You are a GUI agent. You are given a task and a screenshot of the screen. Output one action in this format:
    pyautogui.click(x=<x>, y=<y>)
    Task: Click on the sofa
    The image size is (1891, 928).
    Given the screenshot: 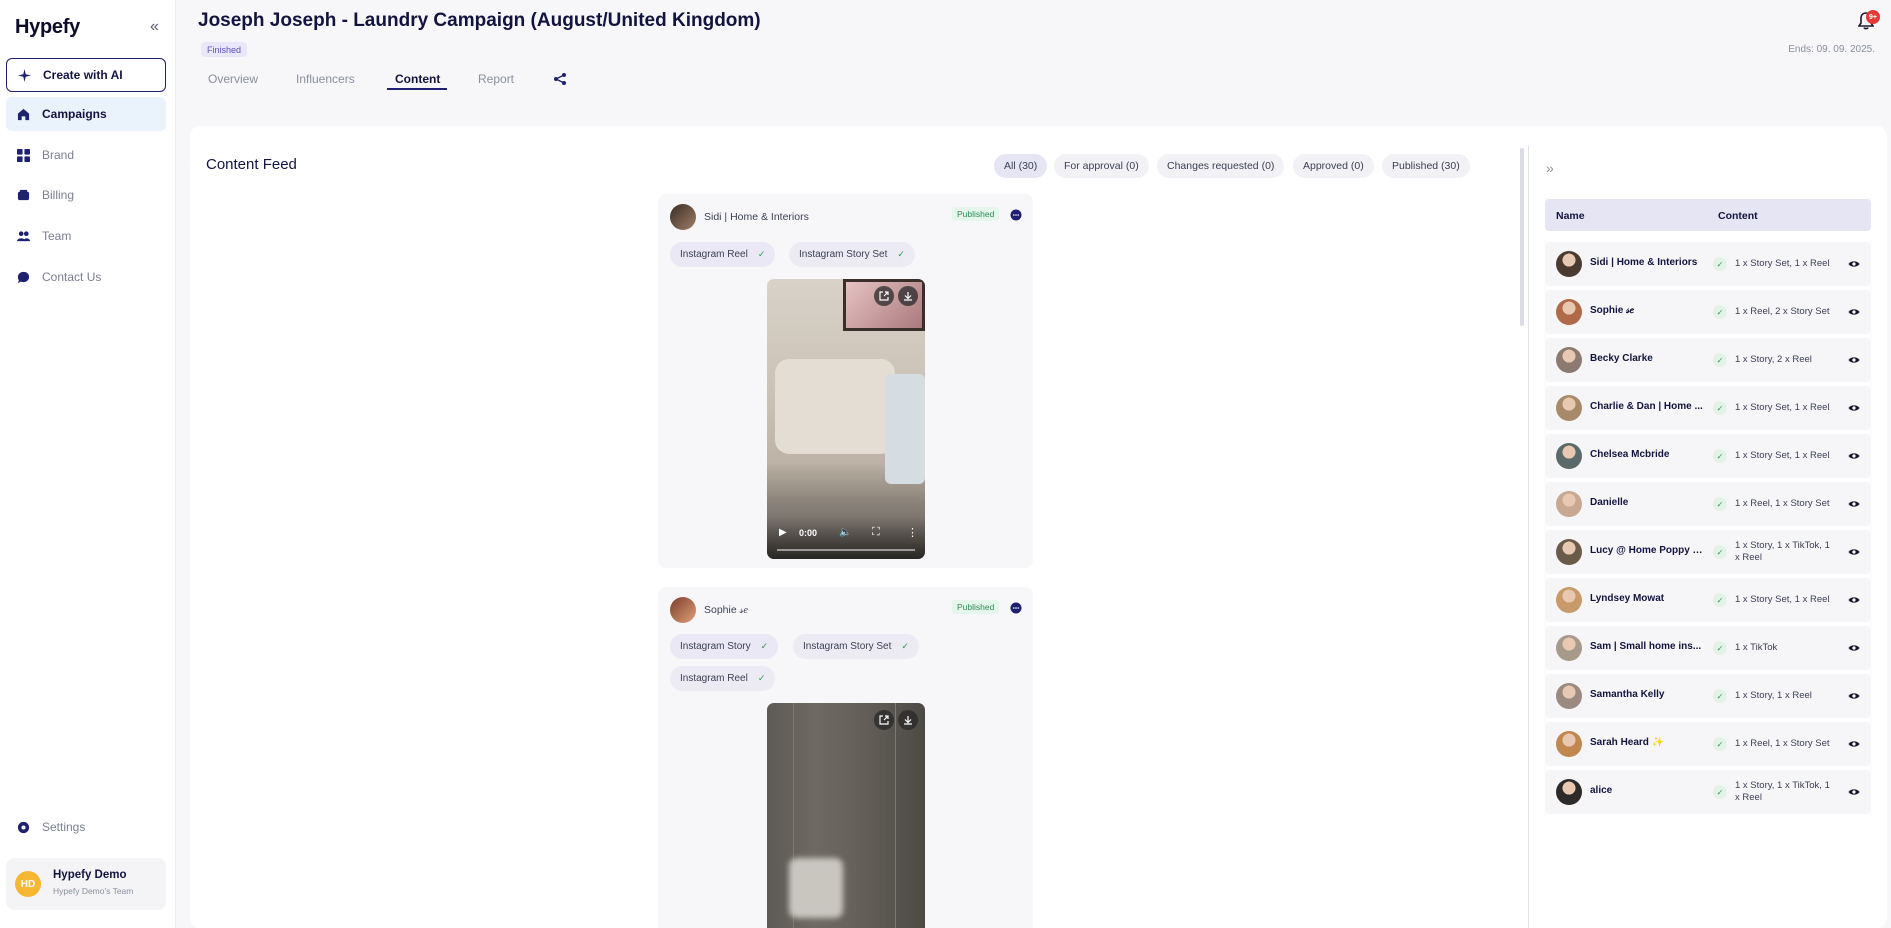 What is the action you would take?
    pyautogui.click(x=835, y=406)
    